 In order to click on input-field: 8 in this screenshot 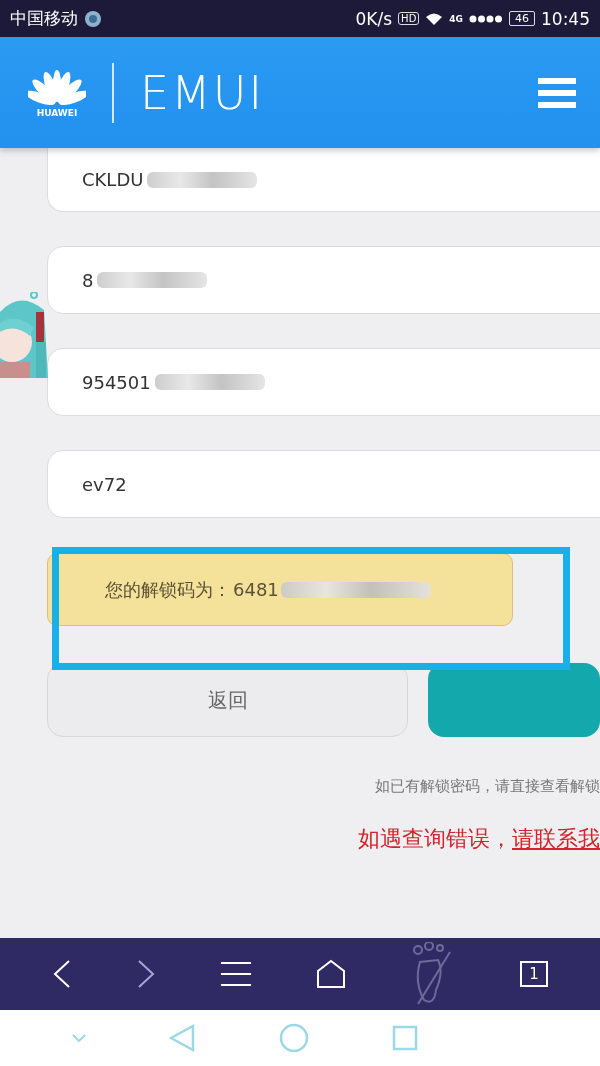, I will do `click(323, 280)`.